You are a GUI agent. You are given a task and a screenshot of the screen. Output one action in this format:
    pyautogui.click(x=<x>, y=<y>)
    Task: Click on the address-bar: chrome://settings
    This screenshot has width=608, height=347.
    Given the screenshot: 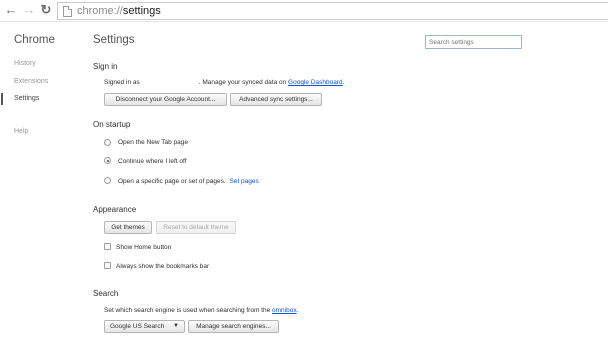 What is the action you would take?
    pyautogui.click(x=332, y=11)
    